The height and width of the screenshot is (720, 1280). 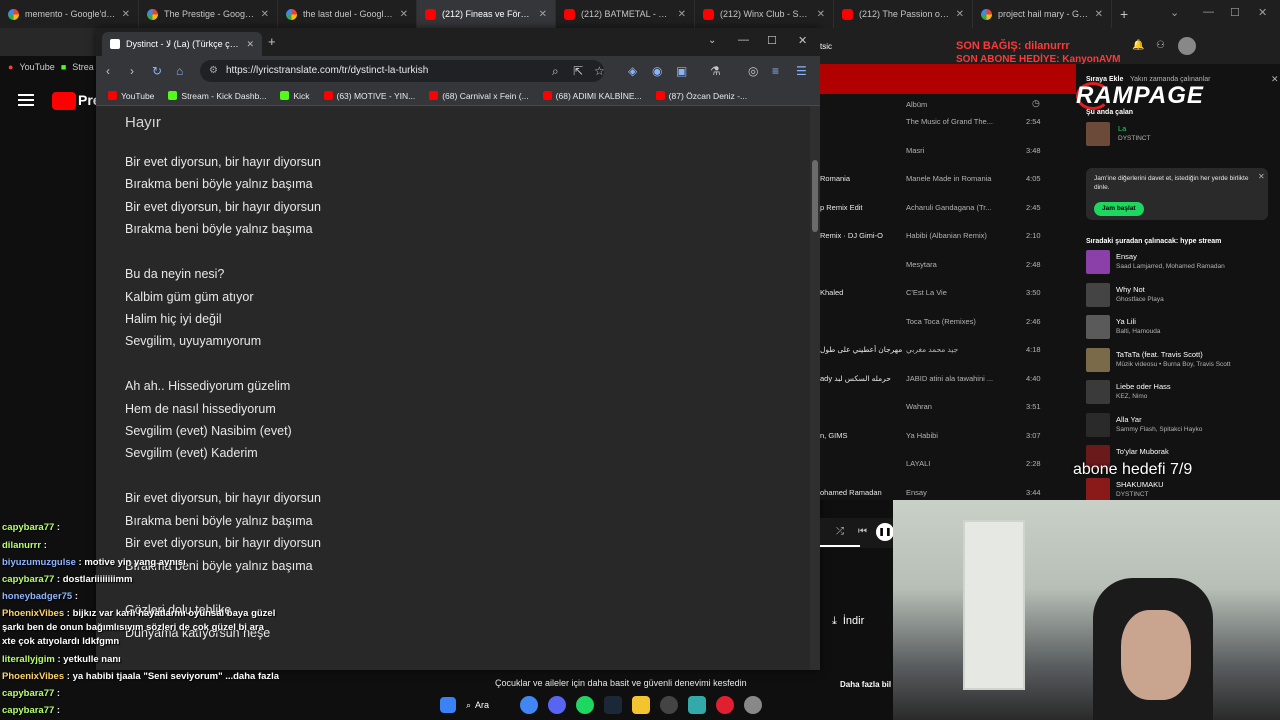 What do you see at coordinates (764, 14) in the screenshot?
I see `browser-tab: (212) Winx Club - Sen bir ✕` at bounding box center [764, 14].